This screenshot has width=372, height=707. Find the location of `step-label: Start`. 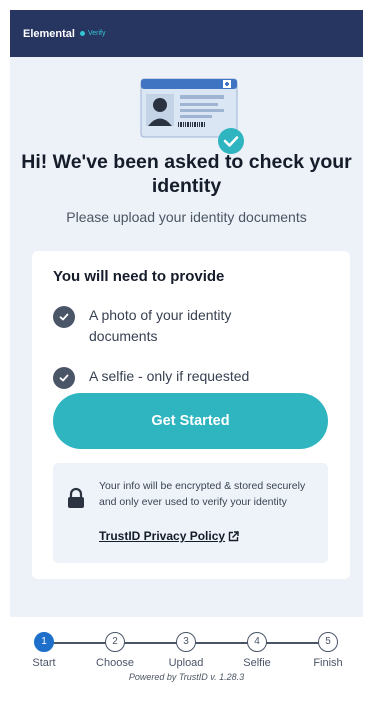

step-label: Start is located at coordinates (44, 663).